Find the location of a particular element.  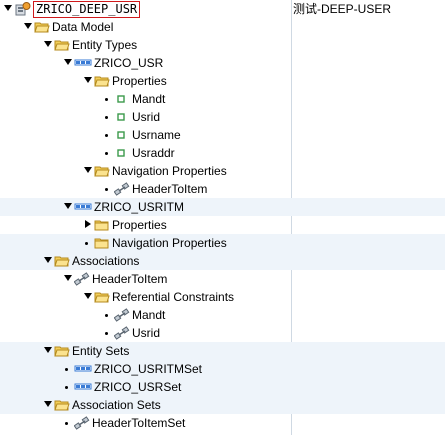

tree-node-headertoitemset: HeaderToItemSet is located at coordinates (222, 423).